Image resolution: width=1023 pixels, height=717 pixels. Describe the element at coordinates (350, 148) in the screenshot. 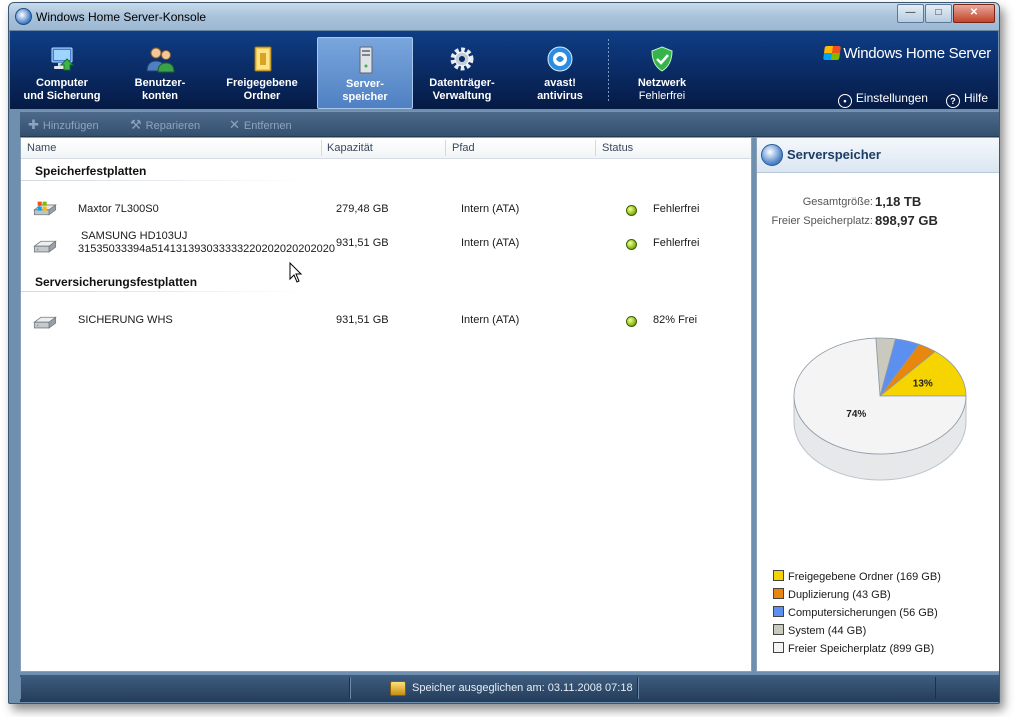

I see `column-capacity: Kapazität` at that location.